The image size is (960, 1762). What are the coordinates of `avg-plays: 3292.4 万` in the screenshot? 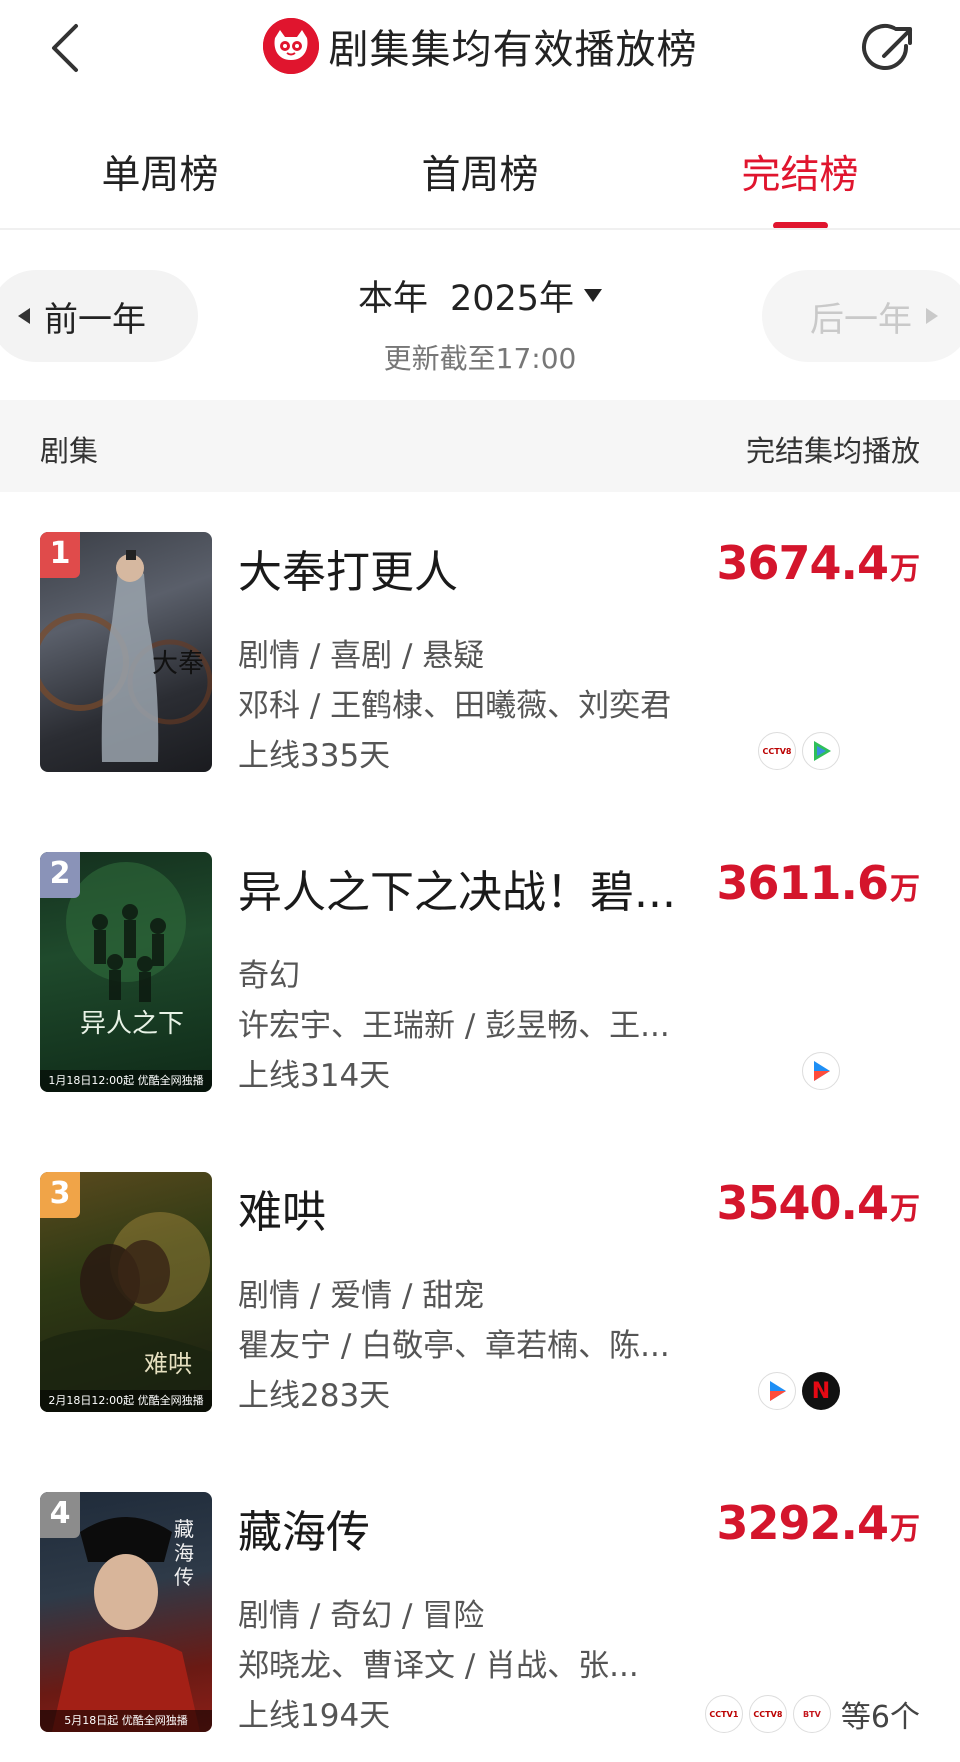 It's located at (818, 1523).